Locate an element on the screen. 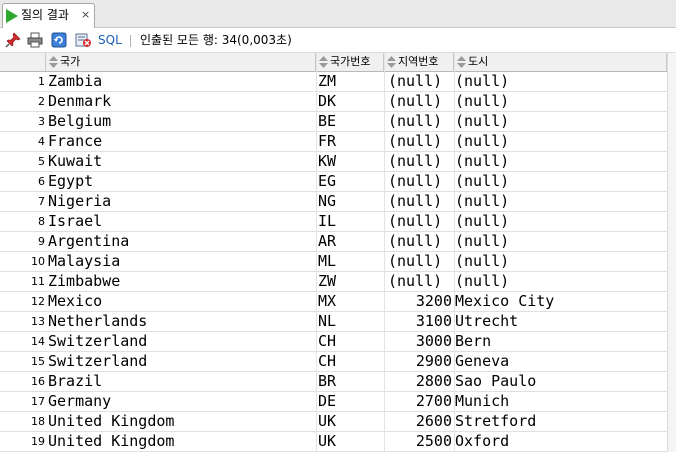  table-row: 6 Egypt EG (null) (null) is located at coordinates (333, 182).